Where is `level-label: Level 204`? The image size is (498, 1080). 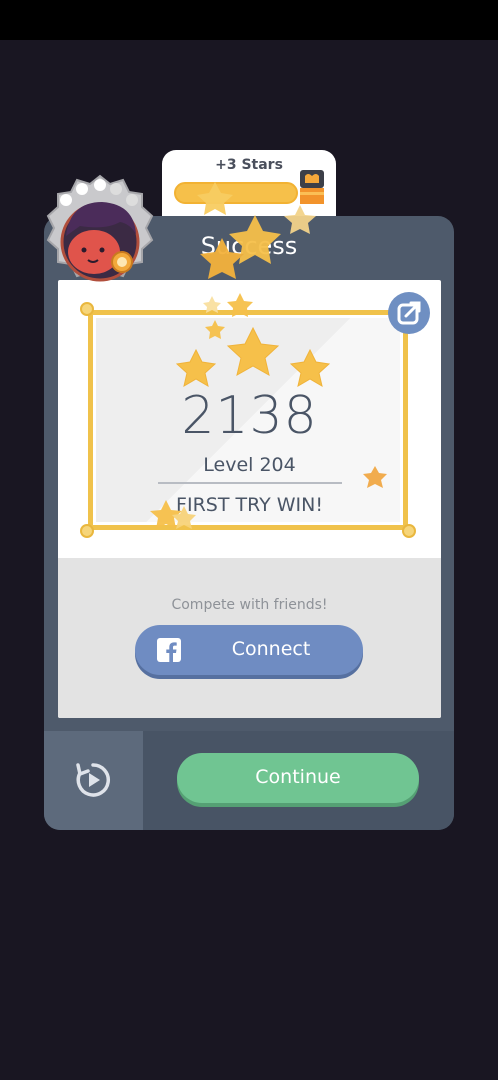
level-label: Level 204 is located at coordinates (249, 465).